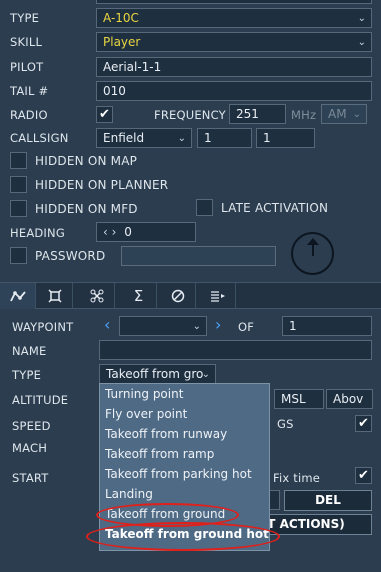 The image size is (381, 572). Describe the element at coordinates (146, 232) in the screenshot. I see `heading-input: ‹ › 0` at that location.